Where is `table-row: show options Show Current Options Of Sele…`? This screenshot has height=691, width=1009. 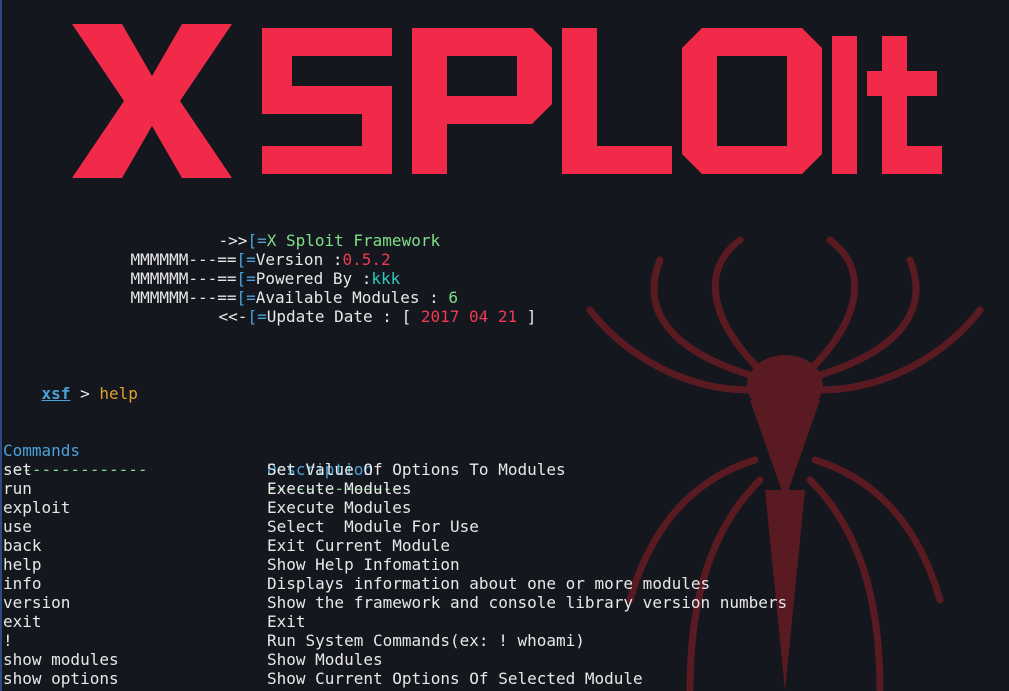
table-row: show options Show Current Options Of Sele… is located at coordinates (504, 678).